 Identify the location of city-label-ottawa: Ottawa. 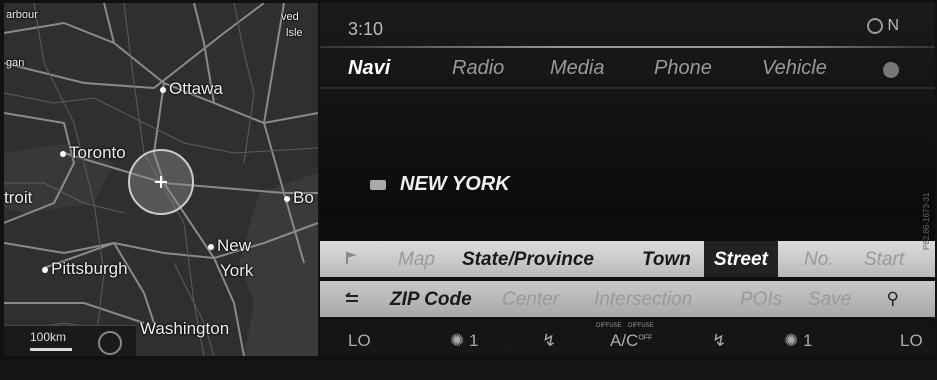
(191, 89).